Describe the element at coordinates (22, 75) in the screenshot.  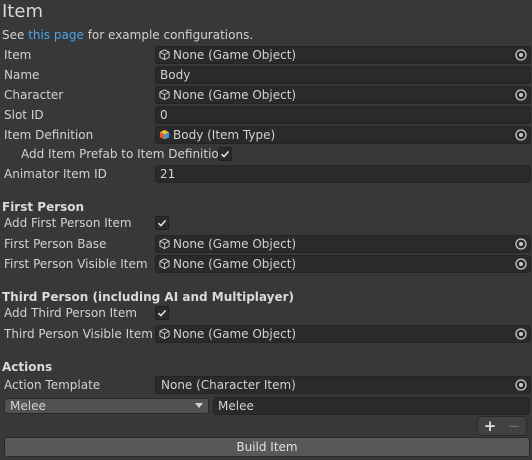
I see `name-label: Name` at that location.